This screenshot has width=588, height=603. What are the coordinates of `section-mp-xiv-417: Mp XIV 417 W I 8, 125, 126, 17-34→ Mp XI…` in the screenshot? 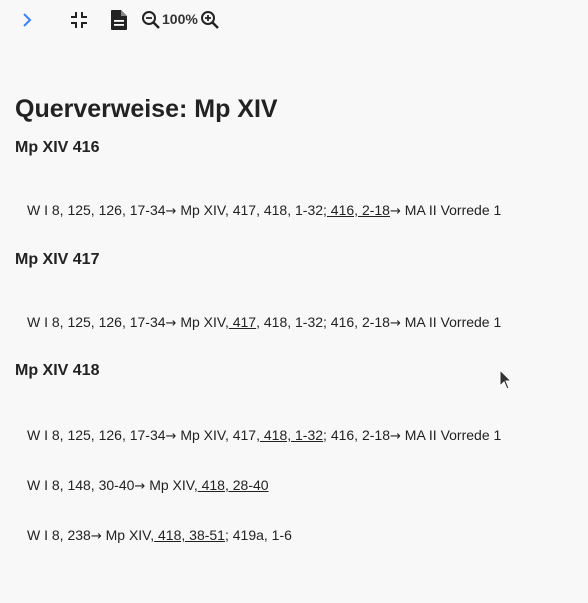 It's located at (295, 291).